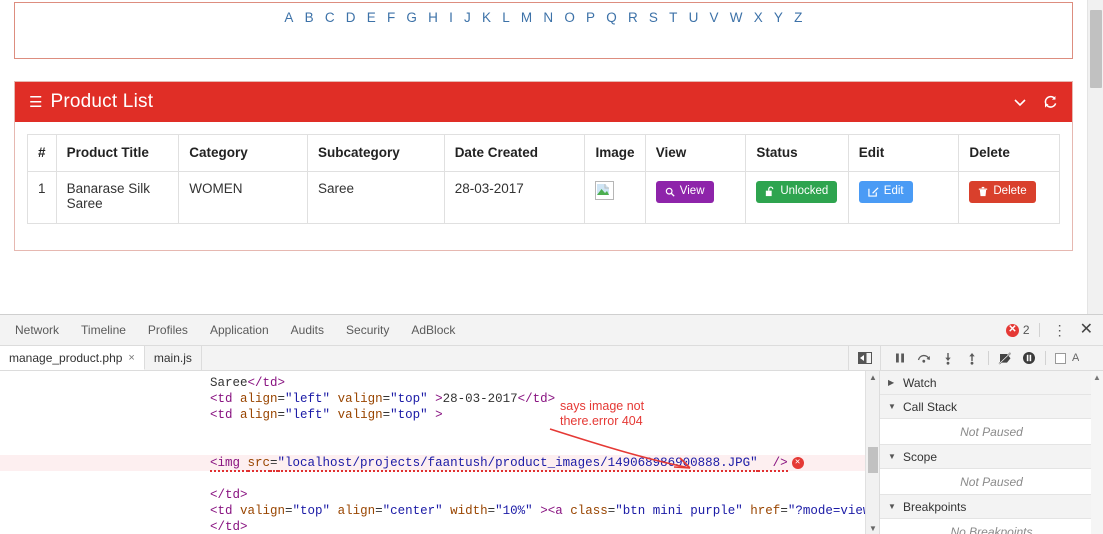 Image resolution: width=1103 pixels, height=534 pixels. Describe the element at coordinates (924, 358) in the screenshot. I see `step-over-icon` at that location.